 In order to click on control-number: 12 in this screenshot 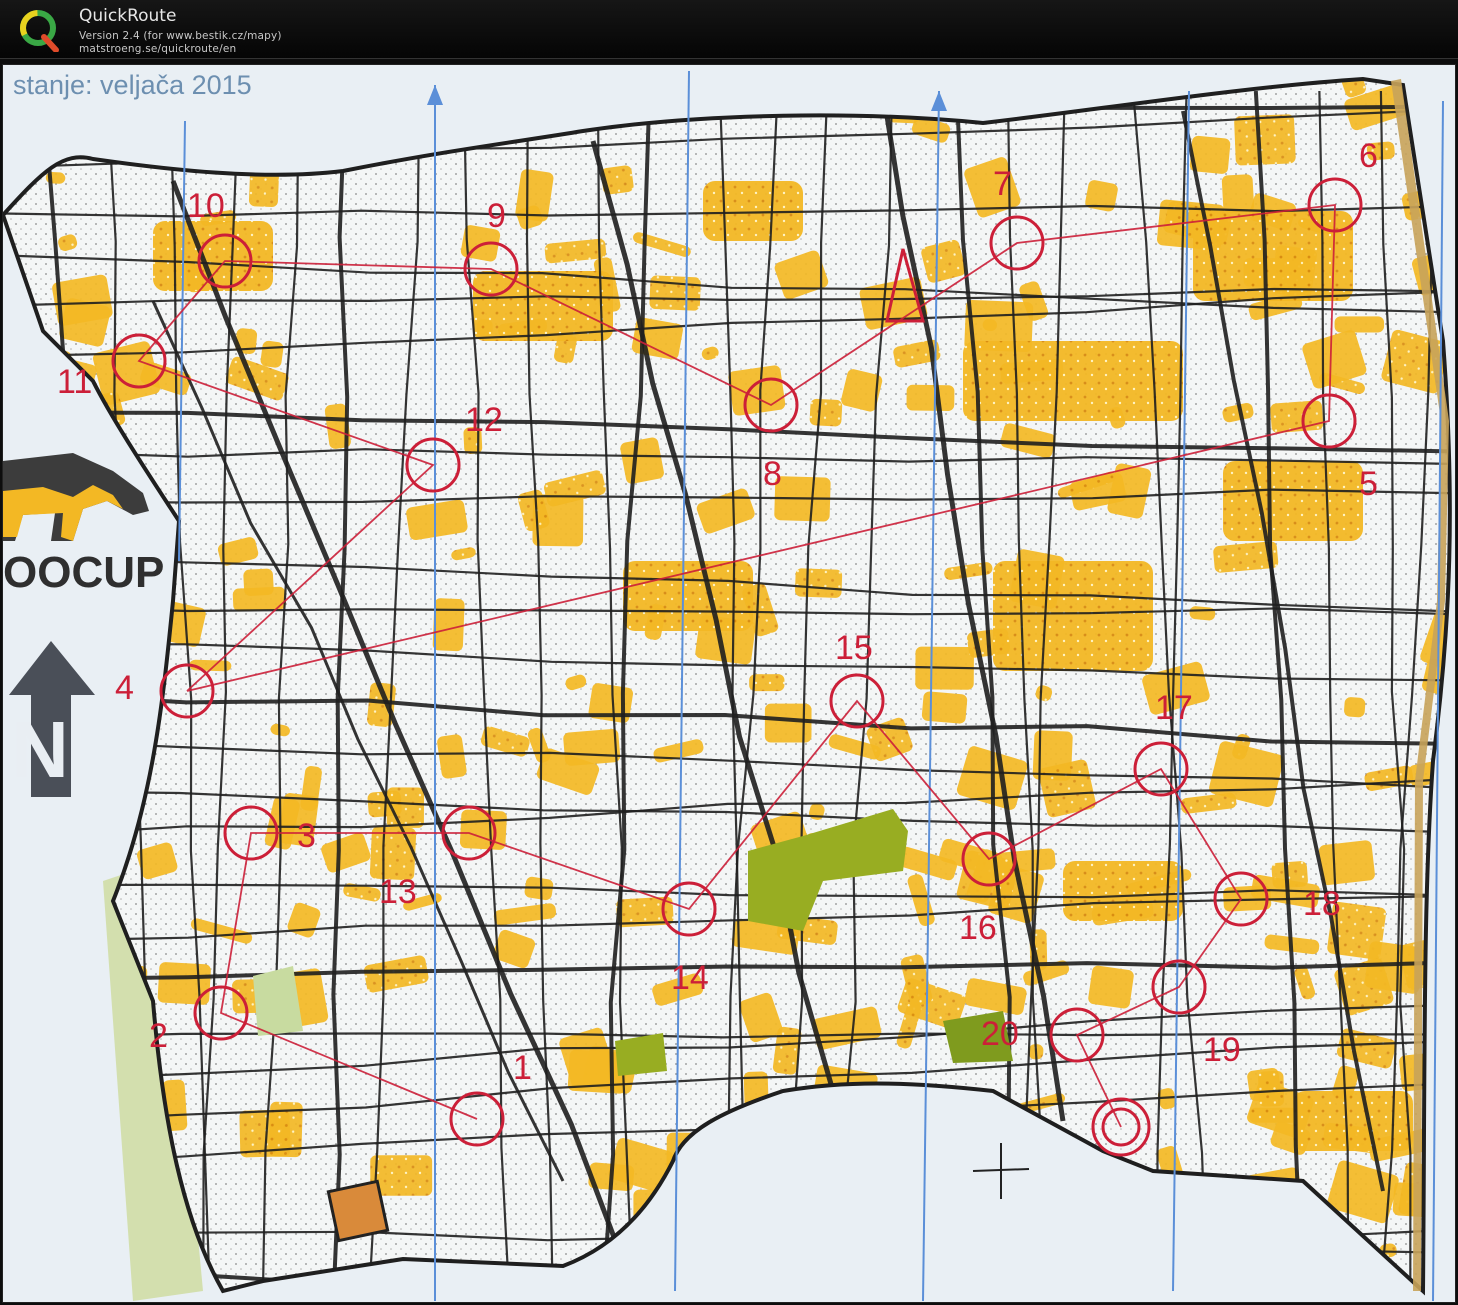, I will do `click(484, 420)`.